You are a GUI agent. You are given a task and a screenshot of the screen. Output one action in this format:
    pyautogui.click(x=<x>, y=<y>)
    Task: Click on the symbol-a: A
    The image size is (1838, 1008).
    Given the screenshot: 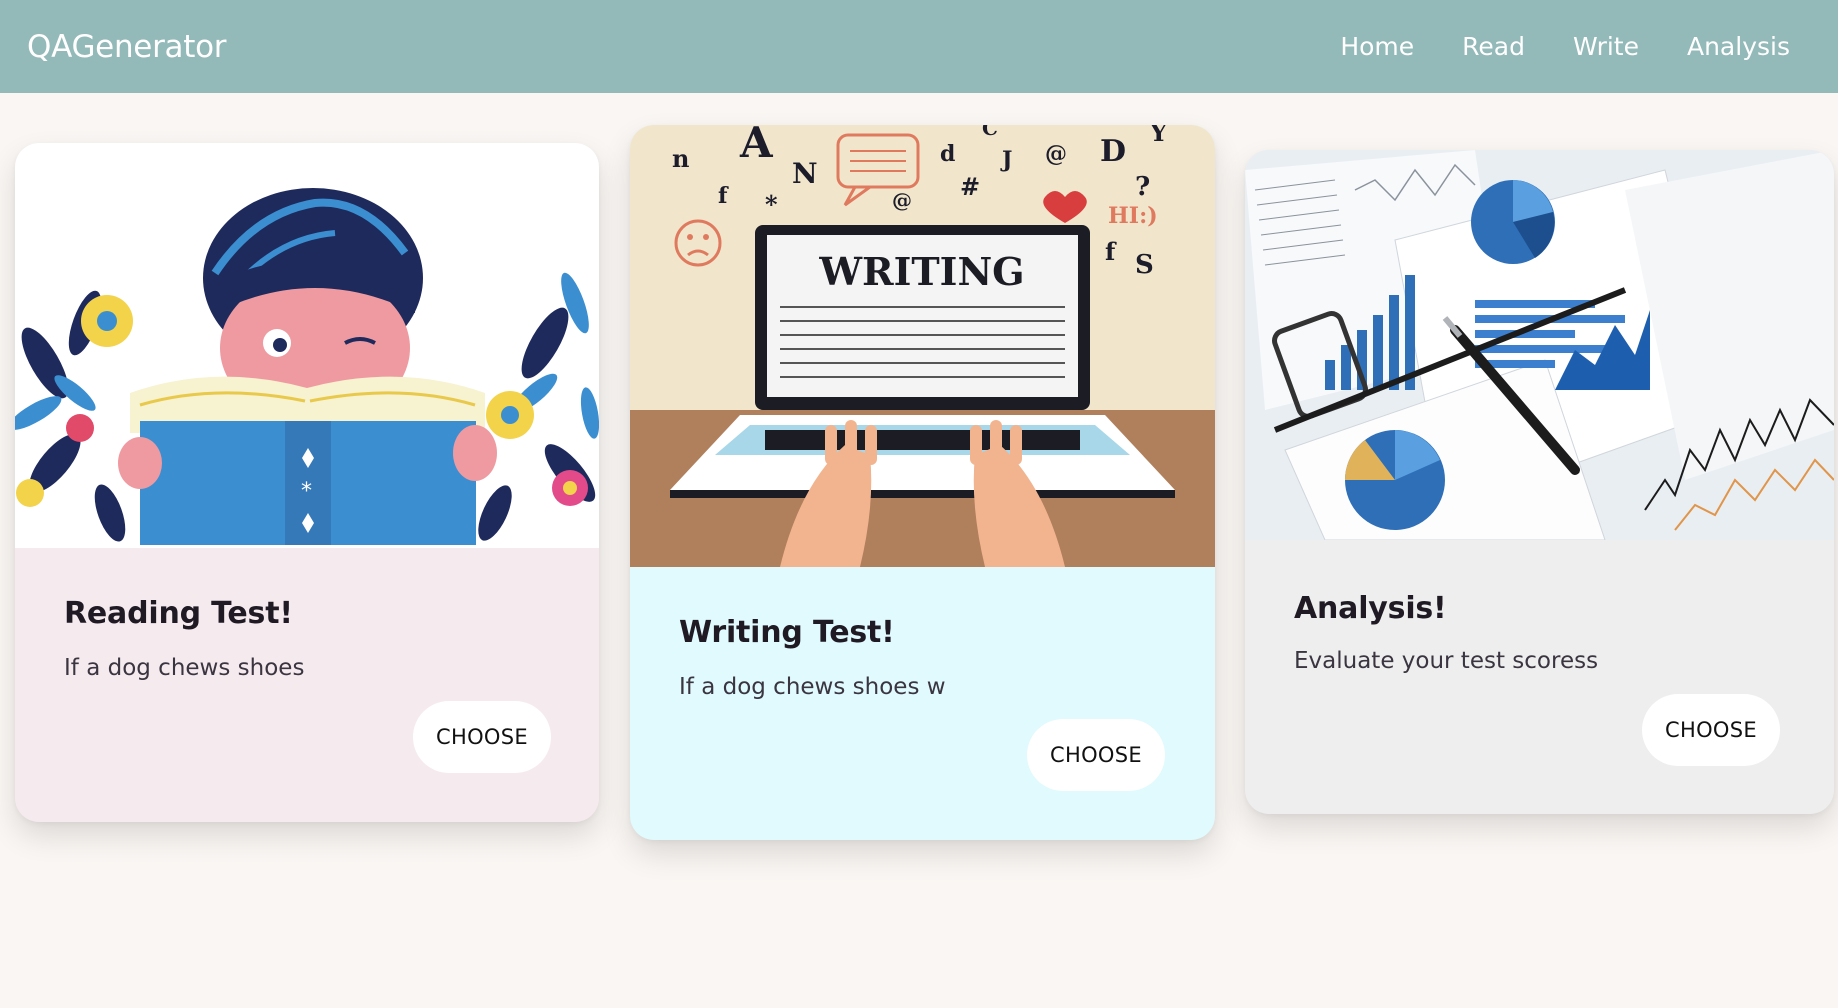 What is the action you would take?
    pyautogui.click(x=756, y=146)
    